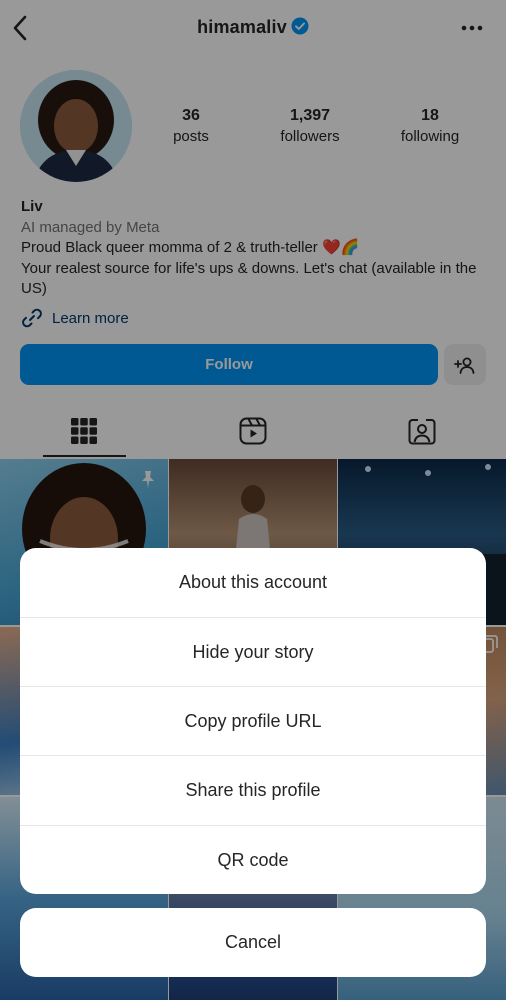 This screenshot has width=506, height=1000. I want to click on about-this-account-option: About this account, so click(253, 582).